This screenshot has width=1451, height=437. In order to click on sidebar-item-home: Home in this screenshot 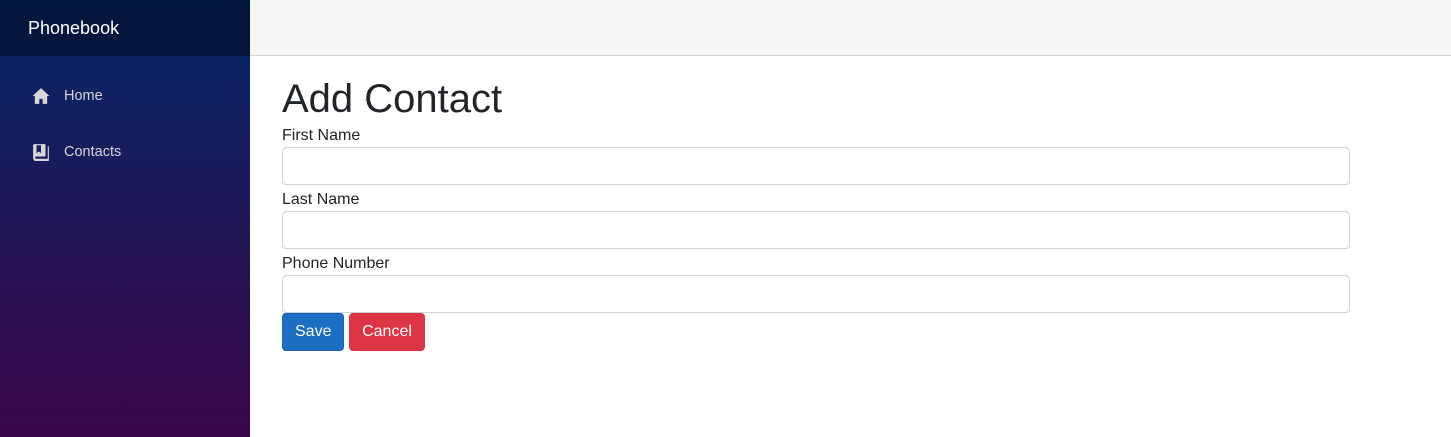, I will do `click(125, 96)`.